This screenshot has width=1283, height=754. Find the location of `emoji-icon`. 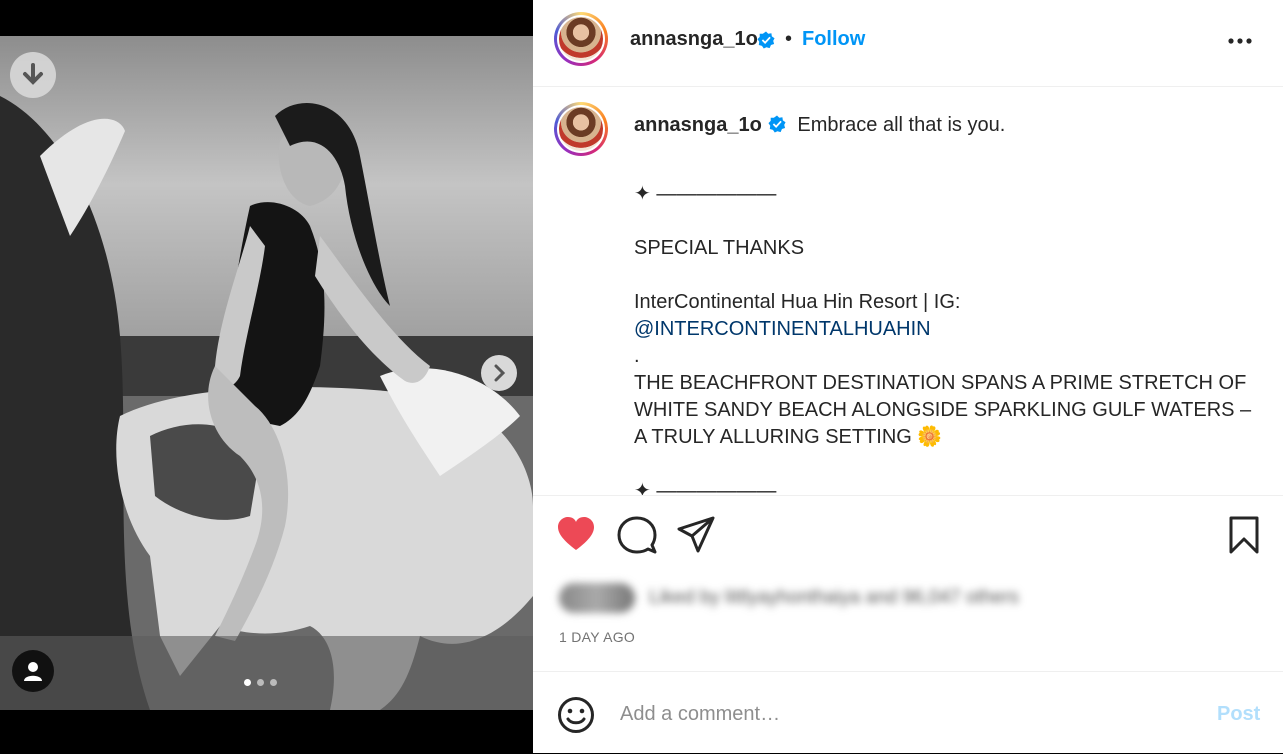

emoji-icon is located at coordinates (576, 715).